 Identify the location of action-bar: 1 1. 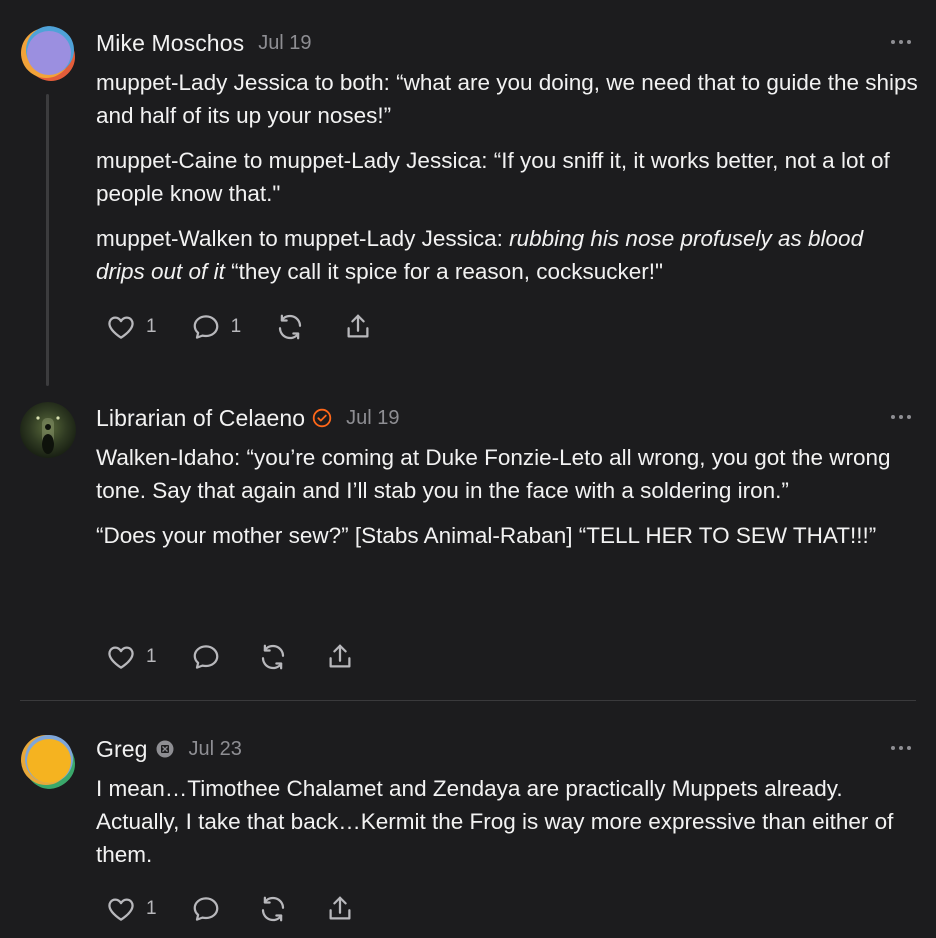
(239, 327).